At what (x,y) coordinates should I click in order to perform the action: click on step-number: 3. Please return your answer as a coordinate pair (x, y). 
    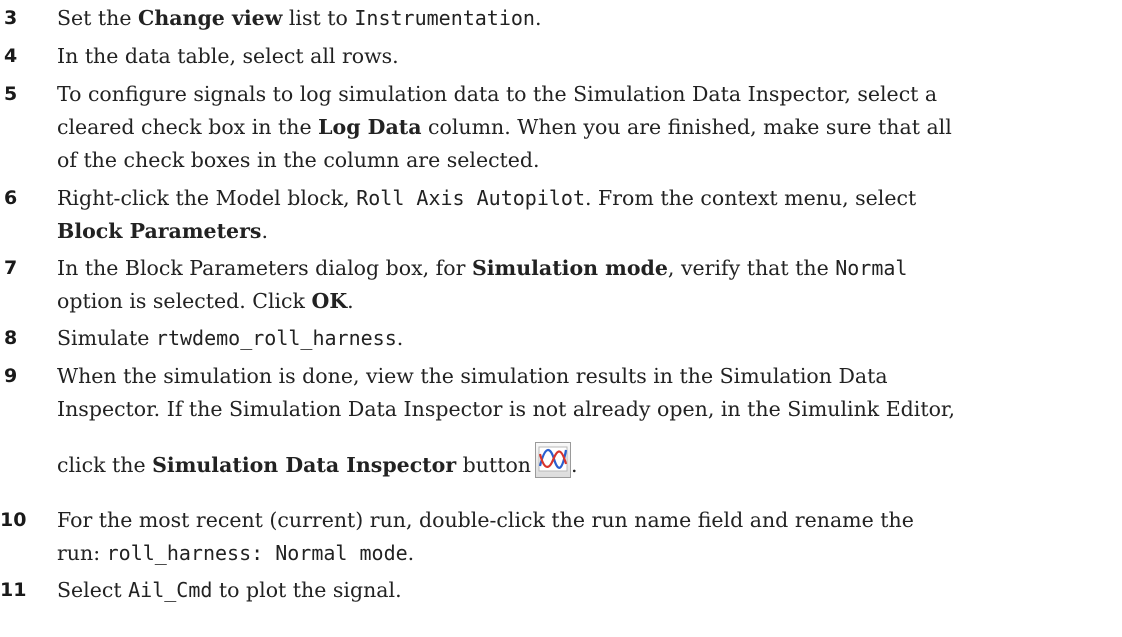
    Looking at the image, I should click on (11, 18).